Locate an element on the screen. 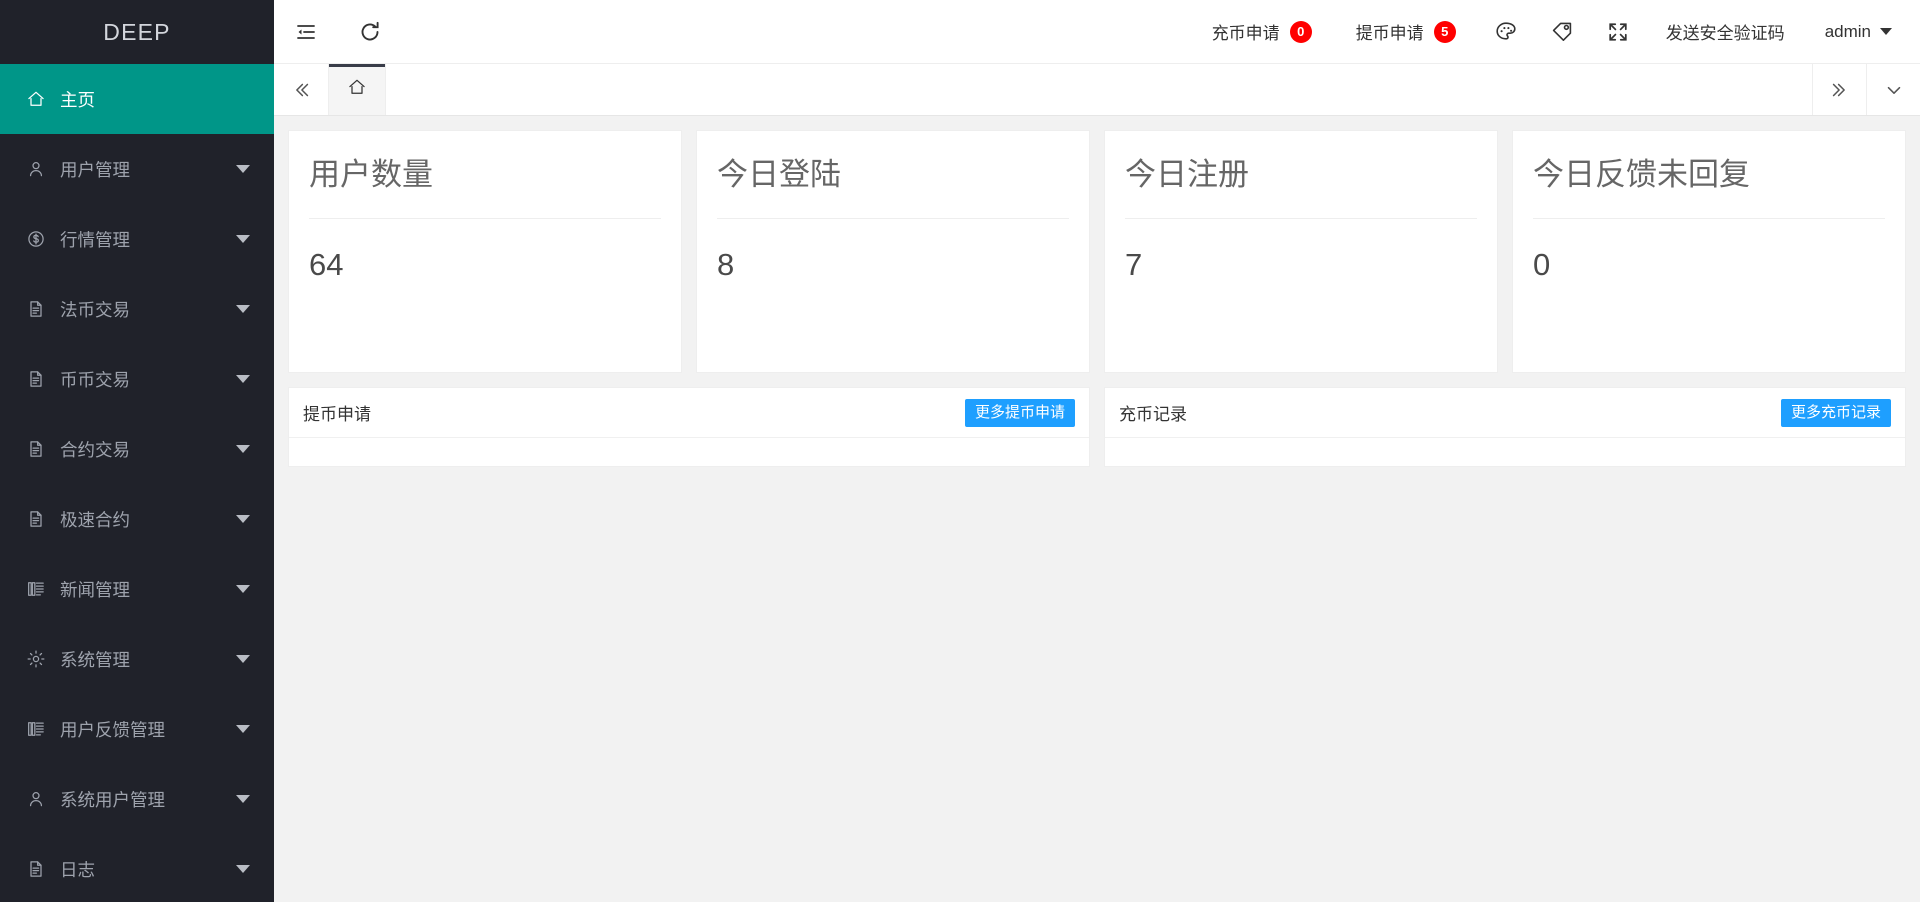 This screenshot has width=1920, height=902. sidebar-item-label: 主页 is located at coordinates (77, 99).